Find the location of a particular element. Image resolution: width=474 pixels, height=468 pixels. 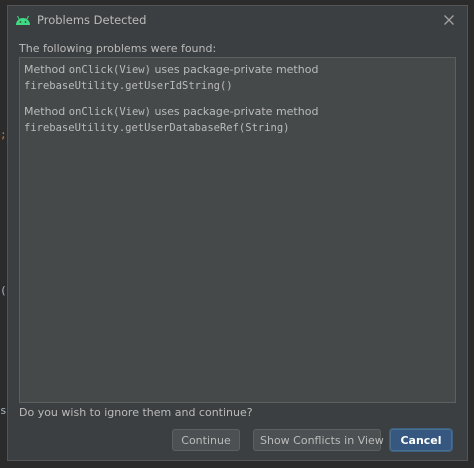

dialog-titlebar: Problems Detected is located at coordinates (237, 20).